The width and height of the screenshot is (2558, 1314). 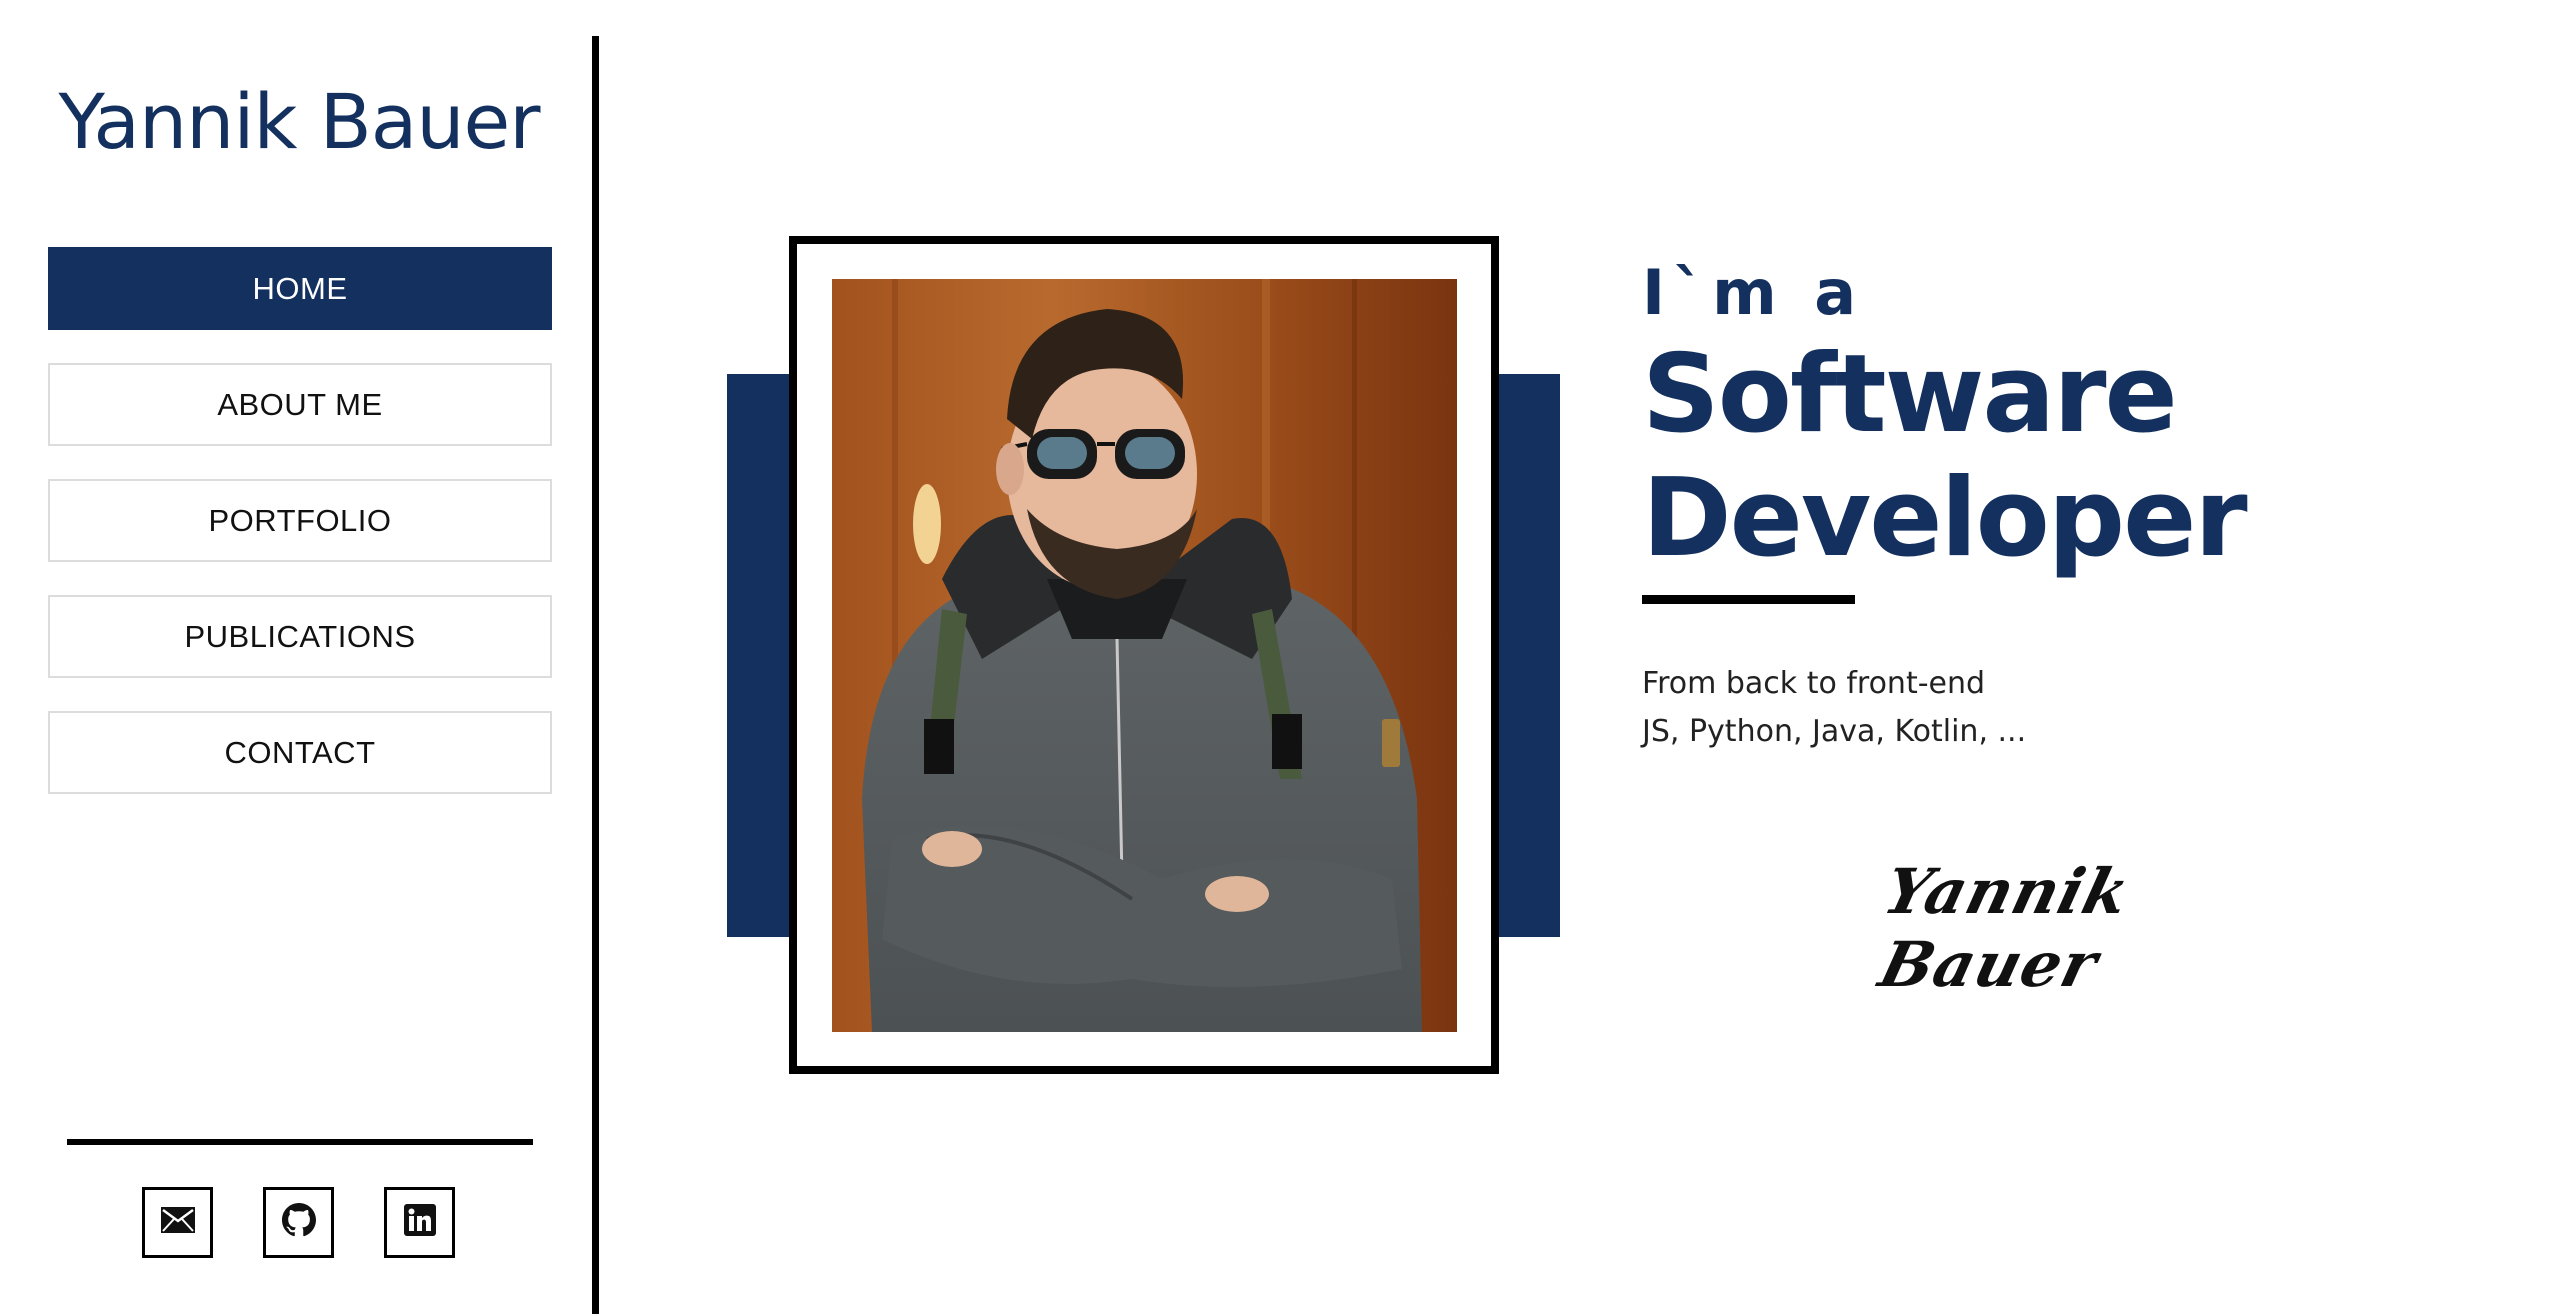 I want to click on portrait-photo, so click(x=1144, y=655).